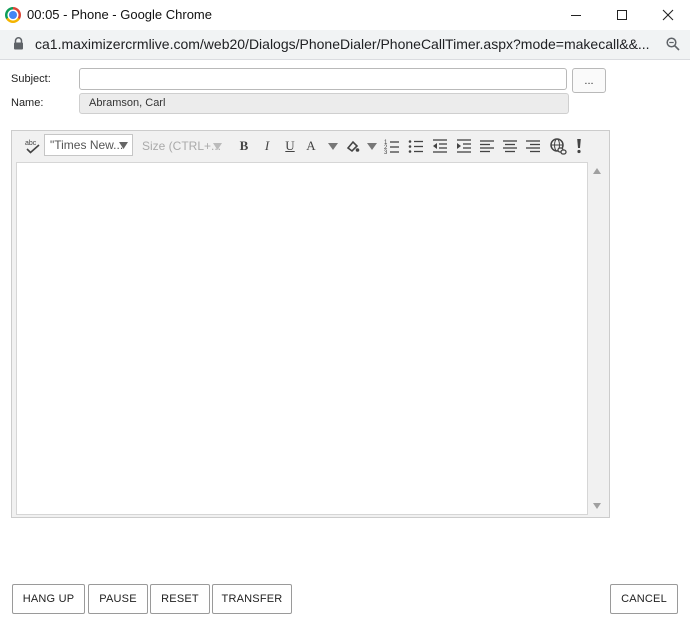 This screenshot has height=618, width=690. I want to click on numbered-list-icon: 1 2 3, so click(391, 147).